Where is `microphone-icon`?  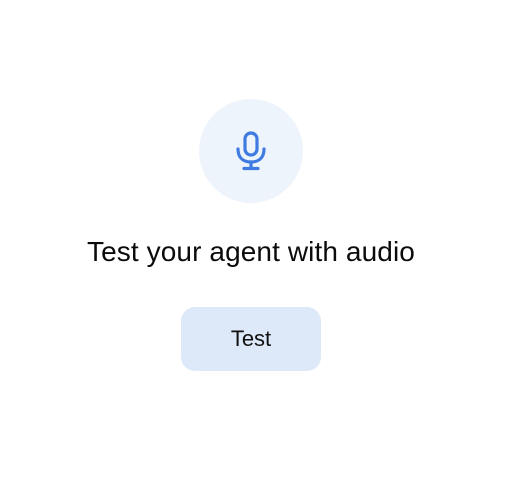
microphone-icon is located at coordinates (251, 151).